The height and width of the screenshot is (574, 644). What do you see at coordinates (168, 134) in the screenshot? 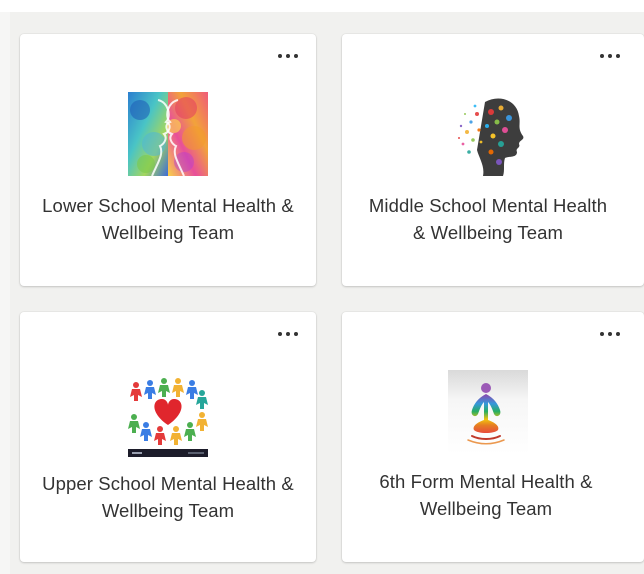
I see `watercolor-faces-icon` at bounding box center [168, 134].